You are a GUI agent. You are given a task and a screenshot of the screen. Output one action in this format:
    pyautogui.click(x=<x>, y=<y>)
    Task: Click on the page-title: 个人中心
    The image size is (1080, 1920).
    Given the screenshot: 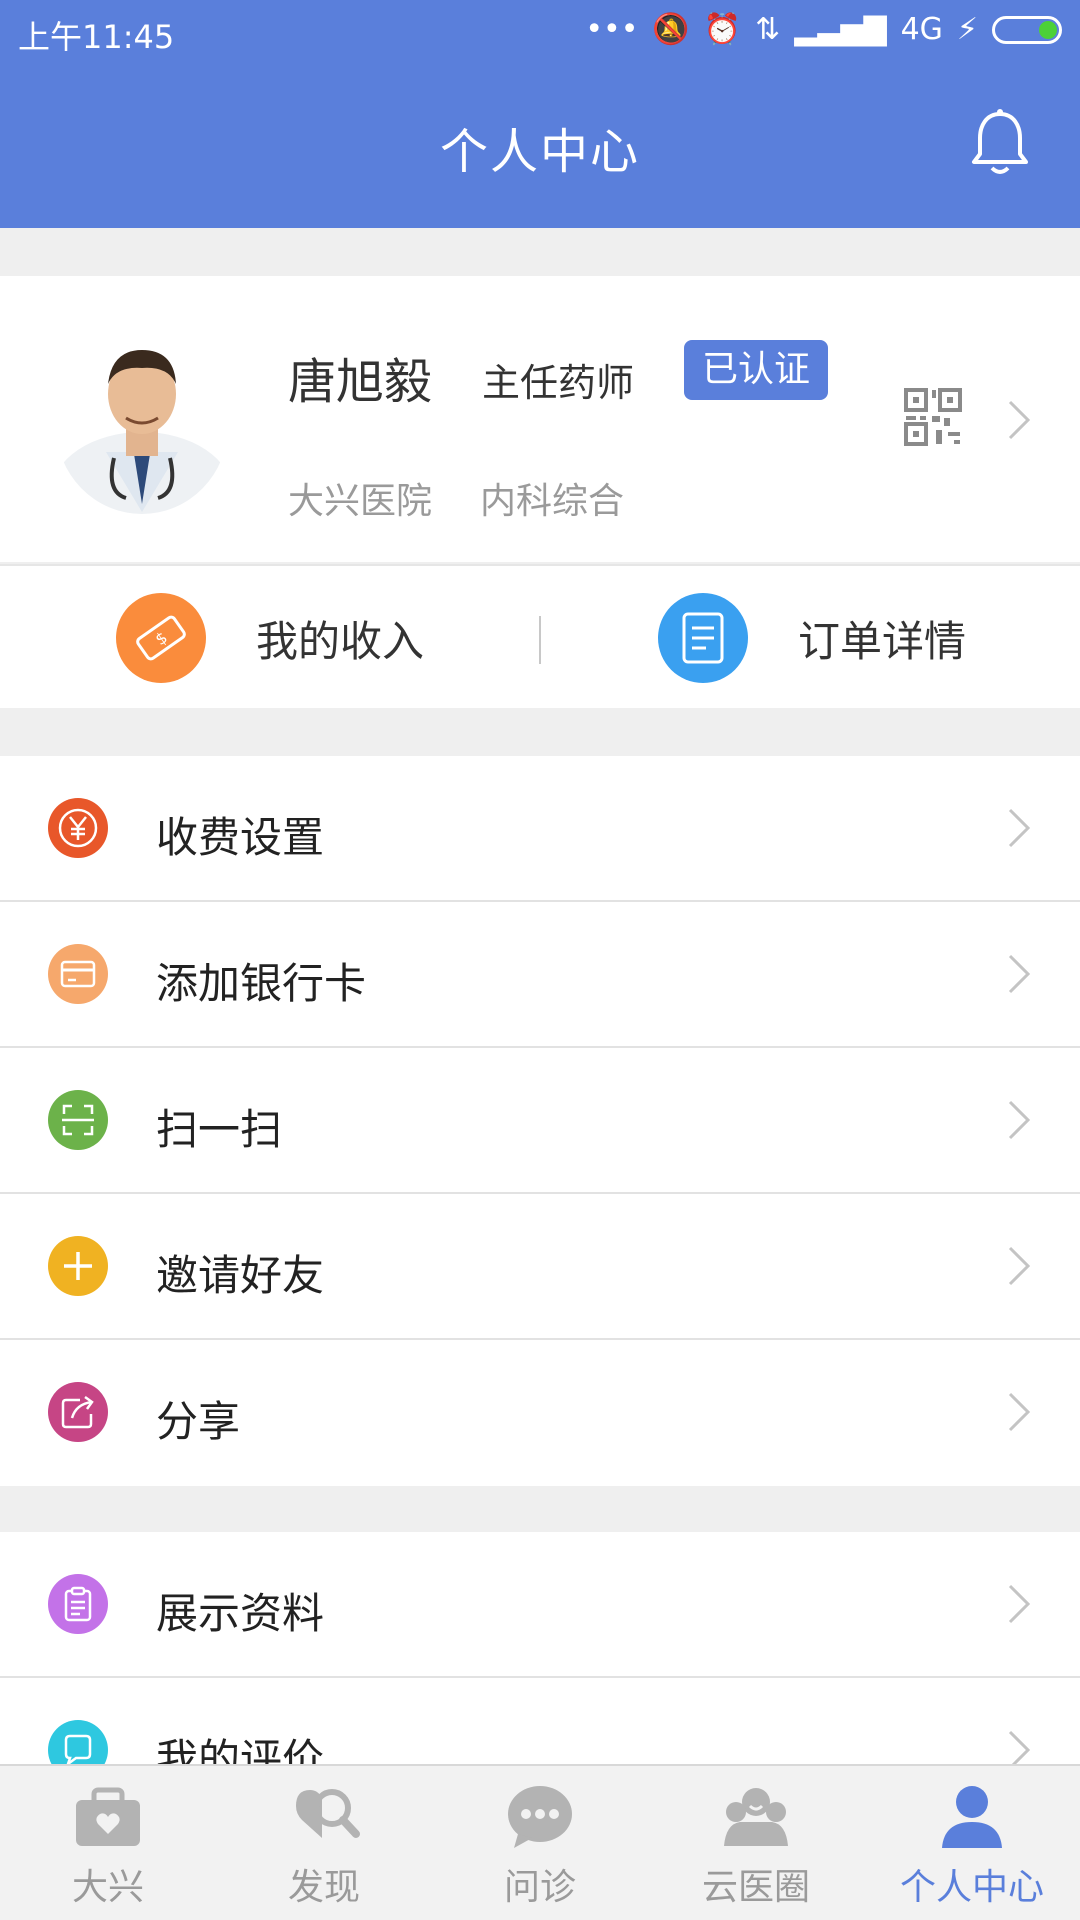 What is the action you would take?
    pyautogui.click(x=539, y=152)
    